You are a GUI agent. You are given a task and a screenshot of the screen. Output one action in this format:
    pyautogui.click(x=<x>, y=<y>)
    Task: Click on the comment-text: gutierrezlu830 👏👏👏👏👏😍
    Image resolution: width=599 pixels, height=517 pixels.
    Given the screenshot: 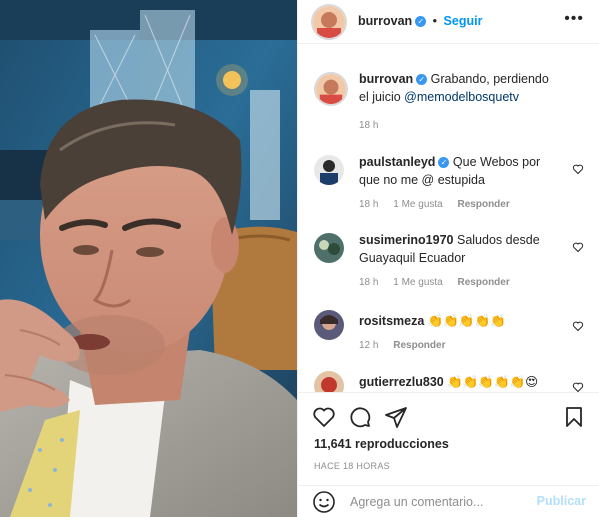 What is the action you would take?
    pyautogui.click(x=459, y=382)
    